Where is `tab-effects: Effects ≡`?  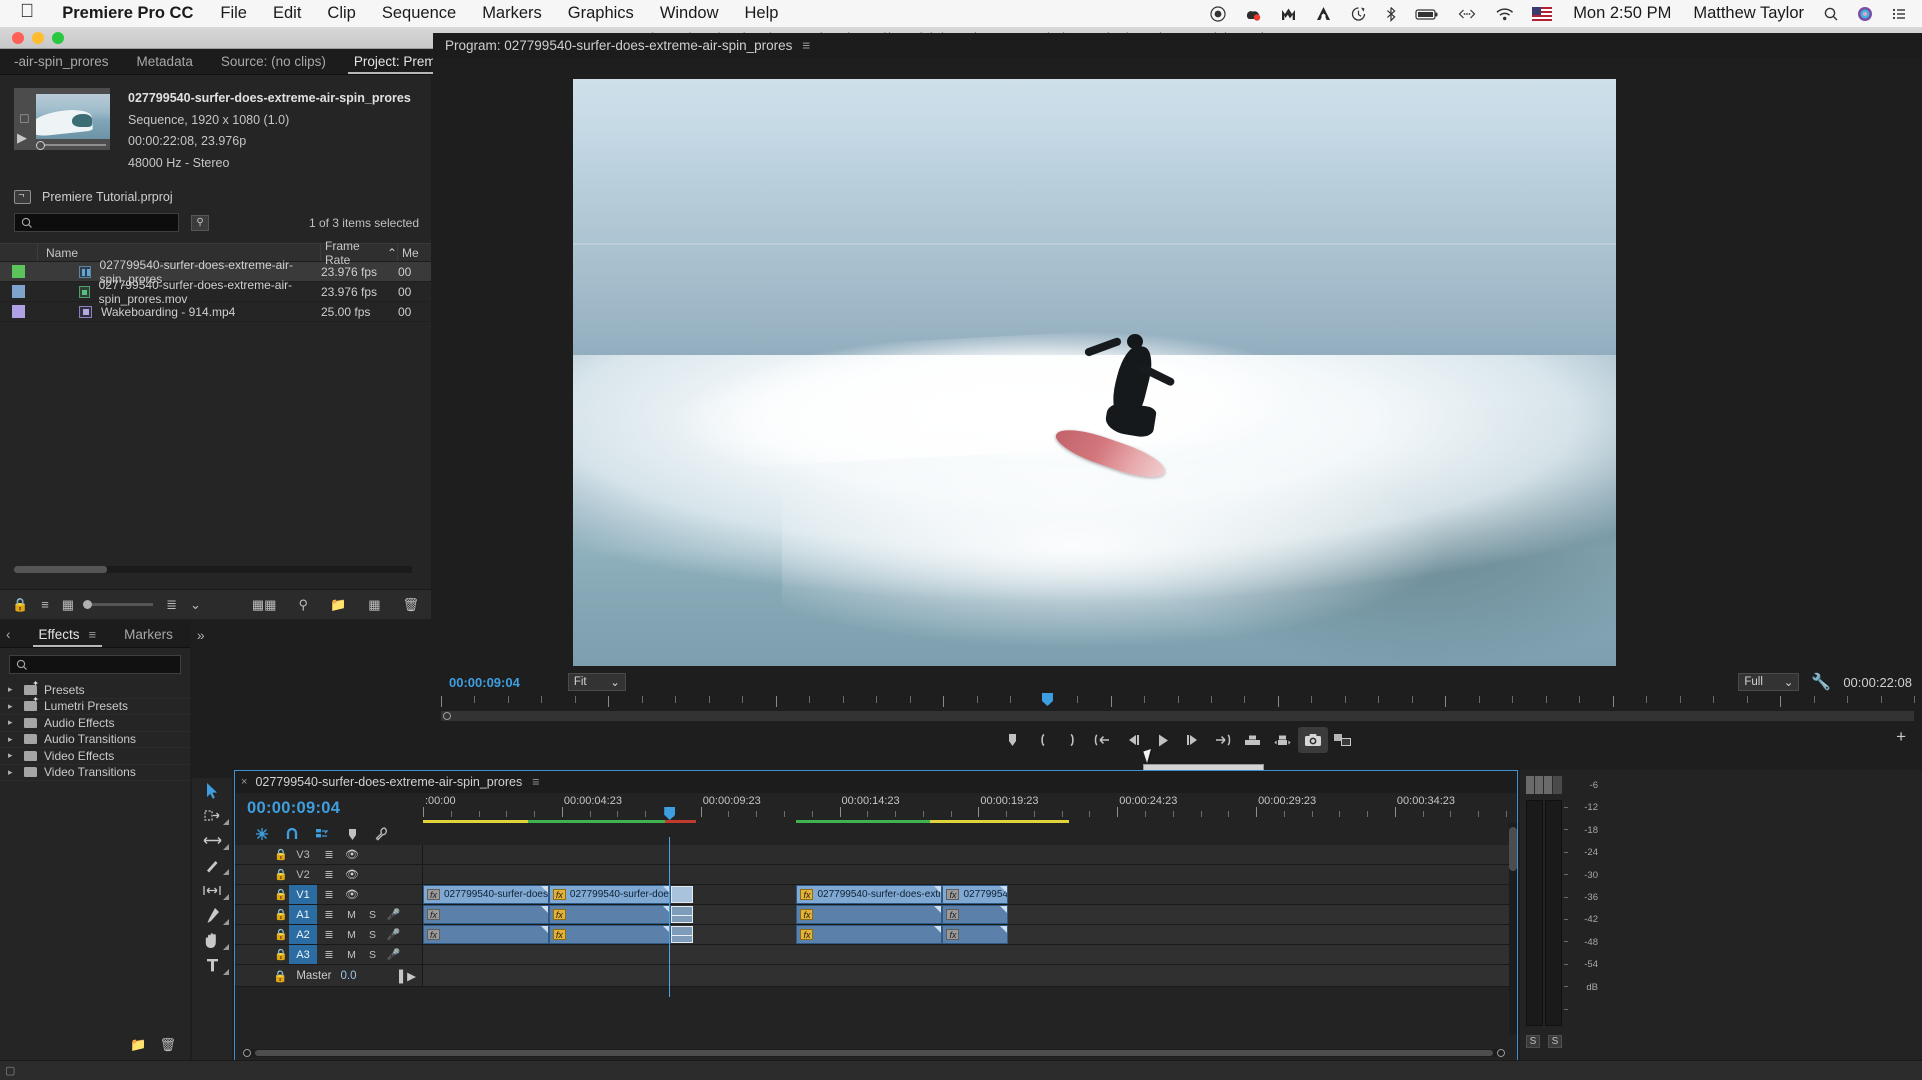
tab-effects: Effects ≡ is located at coordinates (68, 634).